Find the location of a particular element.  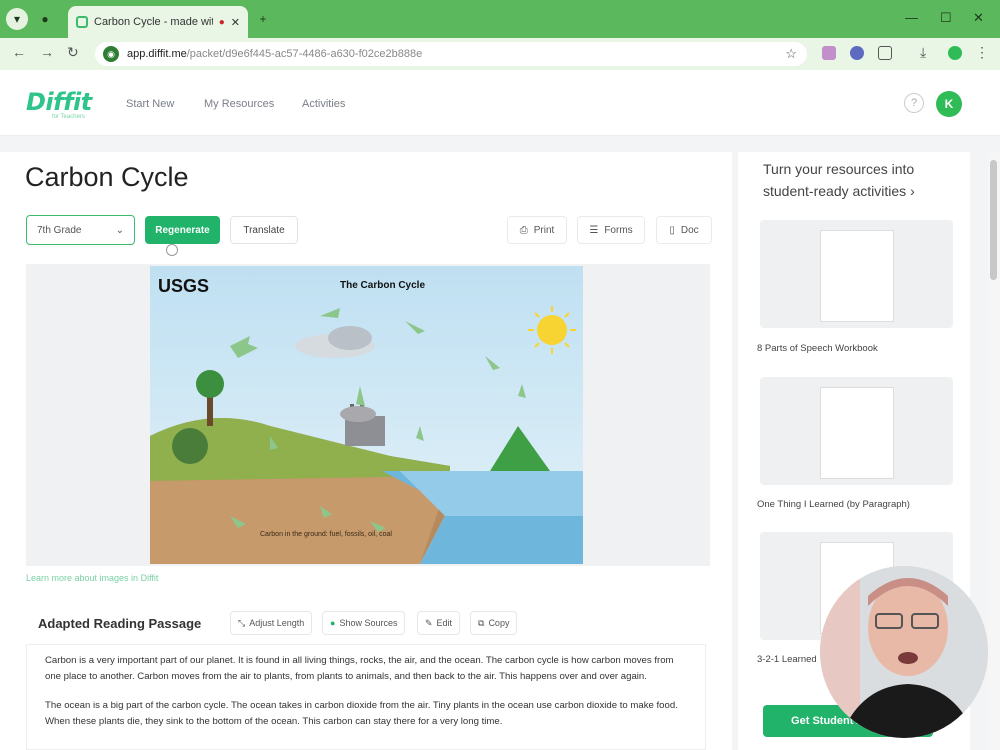

toggle-icon: ● is located at coordinates (333, 623).